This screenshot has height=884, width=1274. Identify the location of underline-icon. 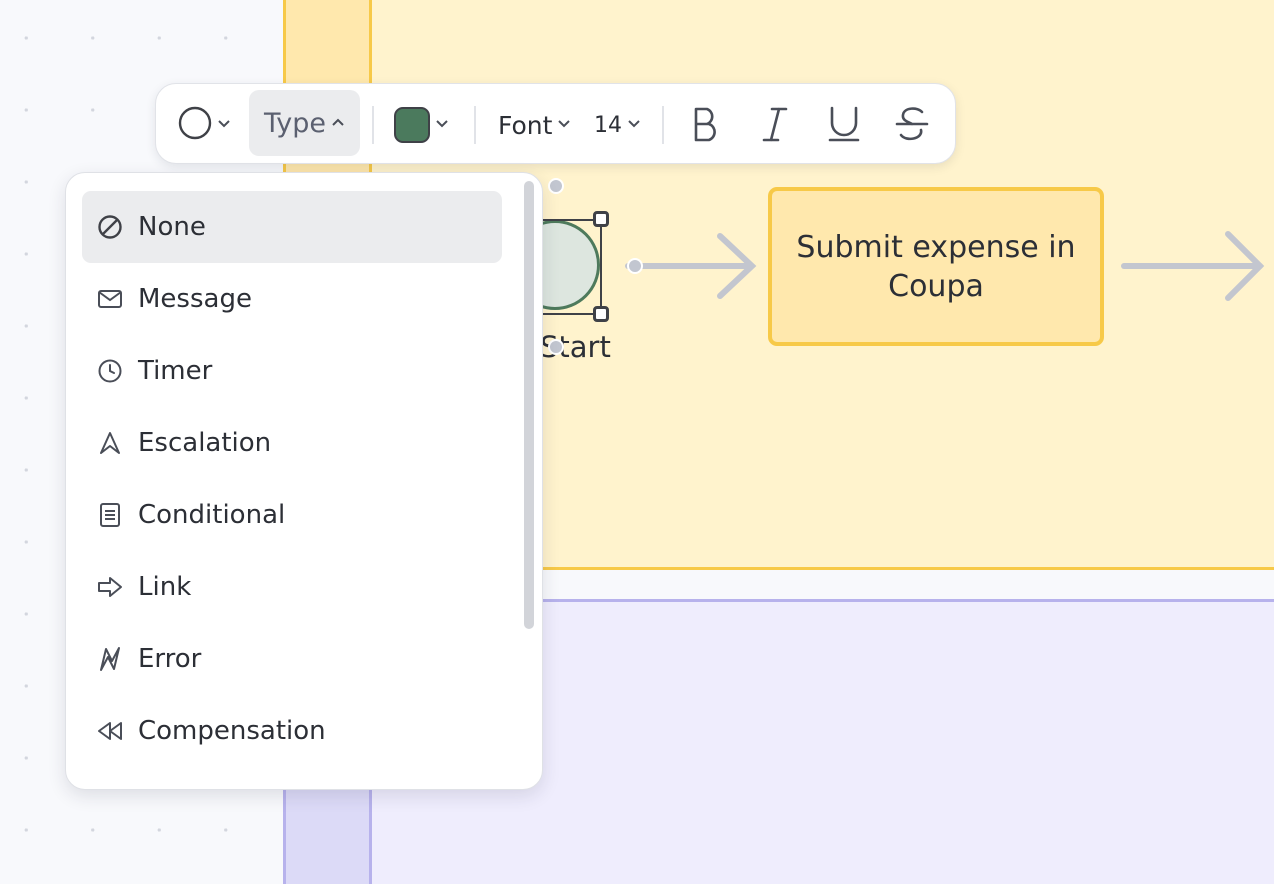
(844, 126).